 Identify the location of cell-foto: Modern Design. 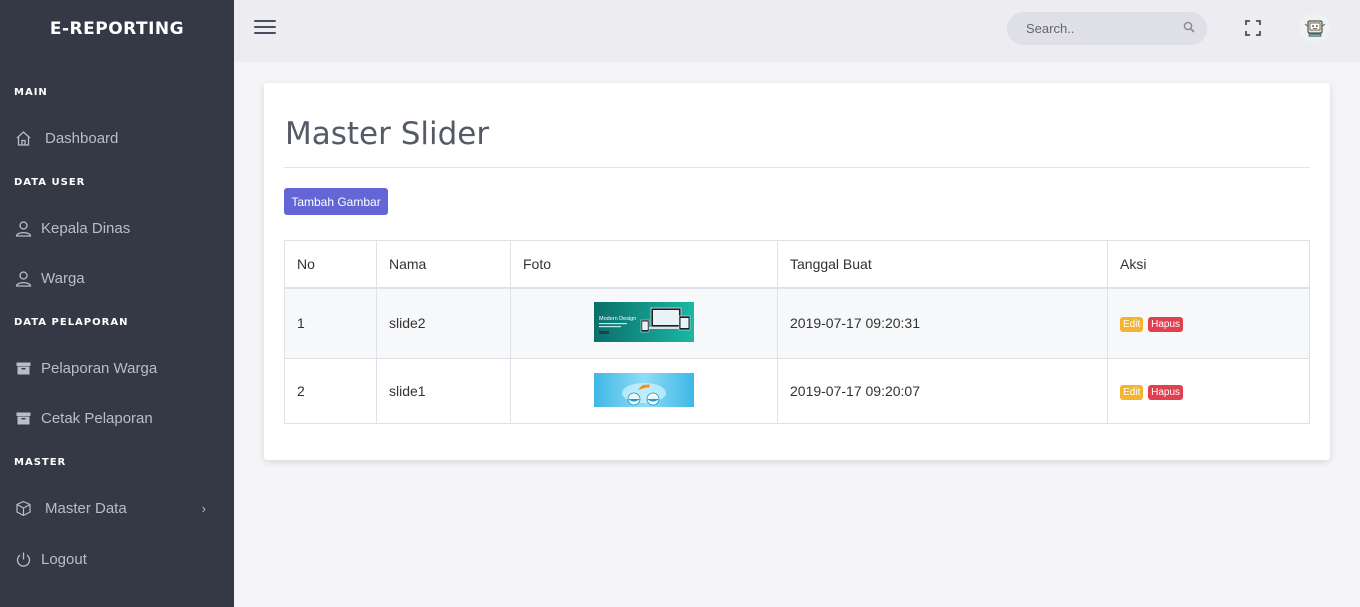
(644, 323).